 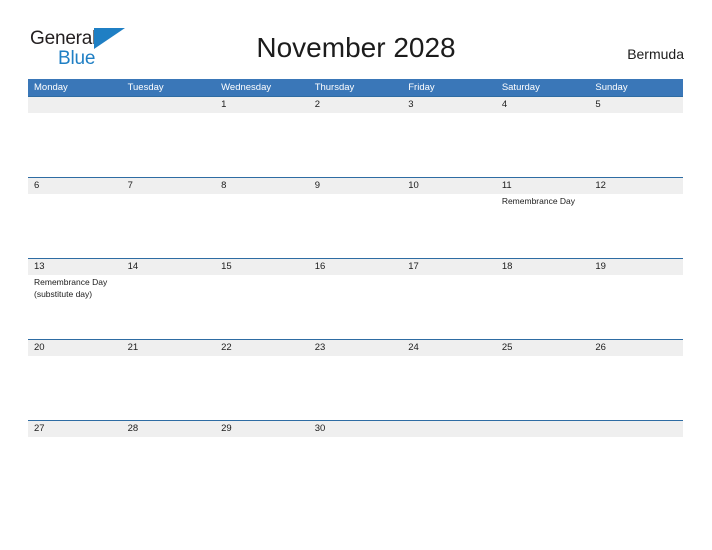 What do you see at coordinates (449, 299) in the screenshot?
I see `calendar-day-cell: 17` at bounding box center [449, 299].